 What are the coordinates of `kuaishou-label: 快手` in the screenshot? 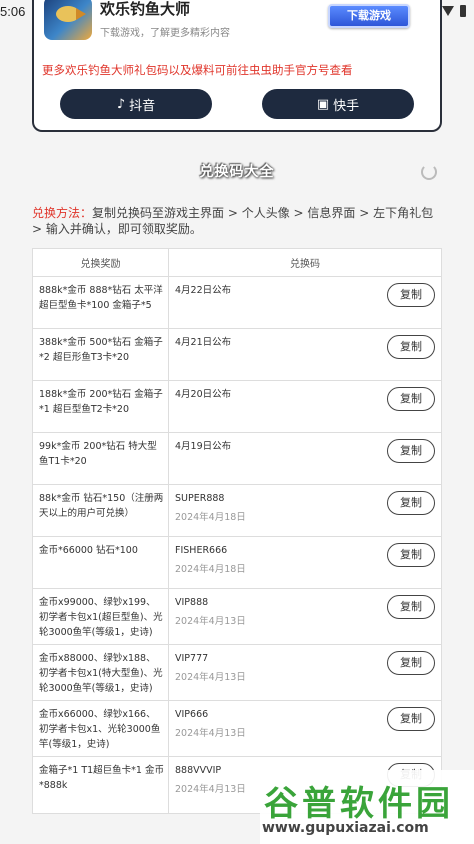 It's located at (346, 106).